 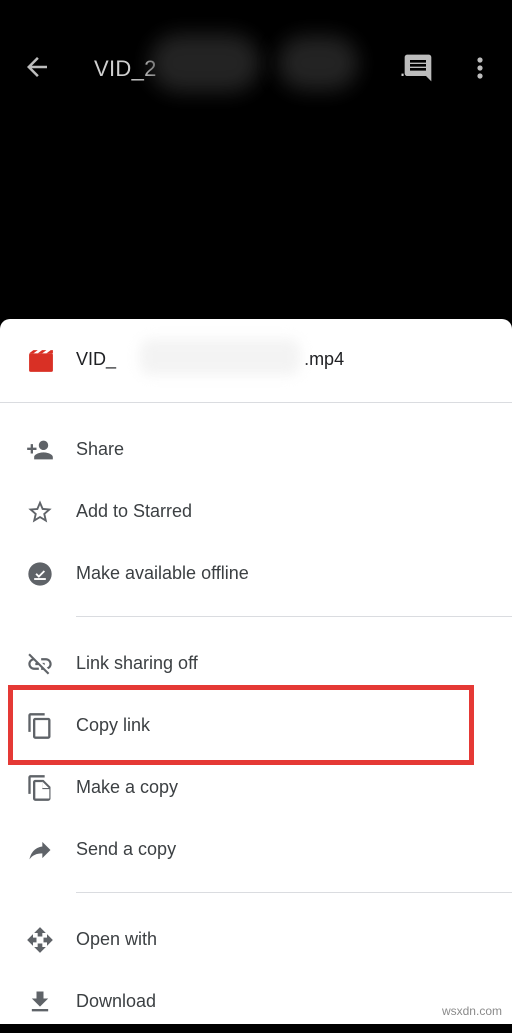 I want to click on send-arrow-icon, so click(x=40, y=850).